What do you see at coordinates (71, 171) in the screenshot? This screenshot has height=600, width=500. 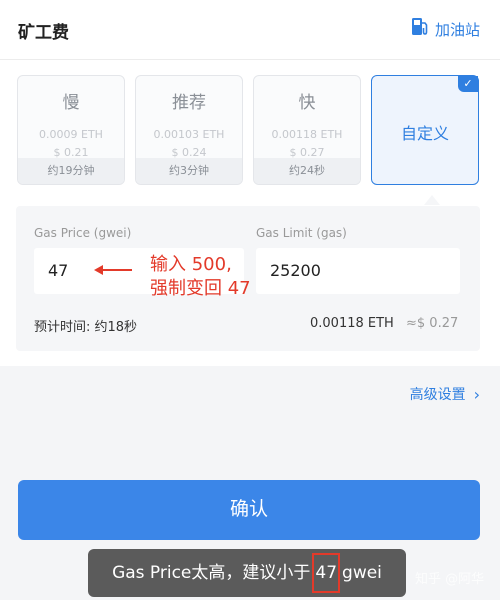 I see `option-time: 约19分钟` at bounding box center [71, 171].